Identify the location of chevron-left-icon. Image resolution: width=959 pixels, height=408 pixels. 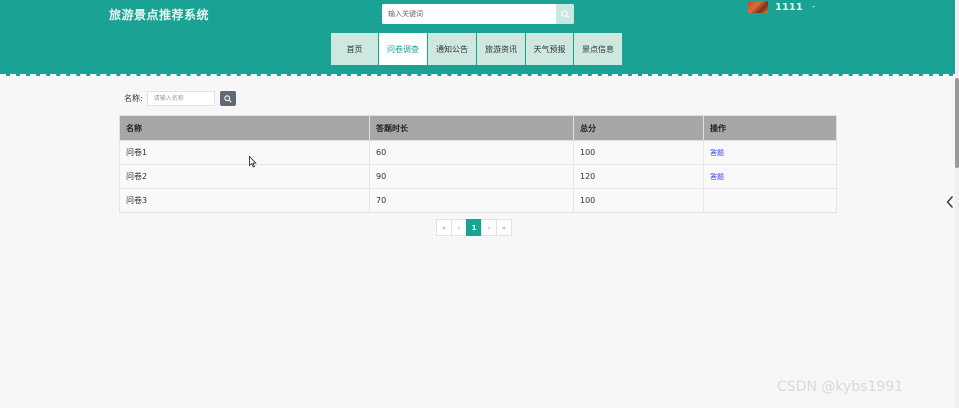
(950, 202).